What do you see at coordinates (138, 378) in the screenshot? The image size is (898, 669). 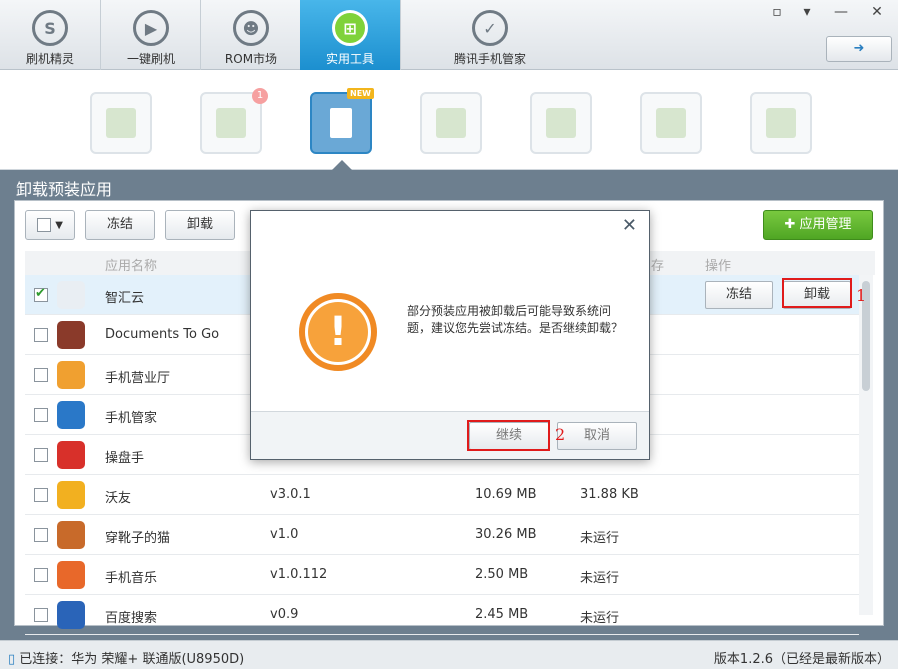 I see `app-name: 手机营业厅` at bounding box center [138, 378].